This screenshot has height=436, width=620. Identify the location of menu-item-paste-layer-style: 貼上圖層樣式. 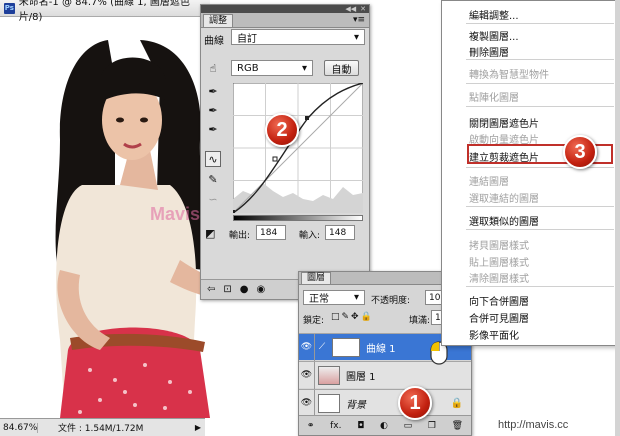
(499, 263).